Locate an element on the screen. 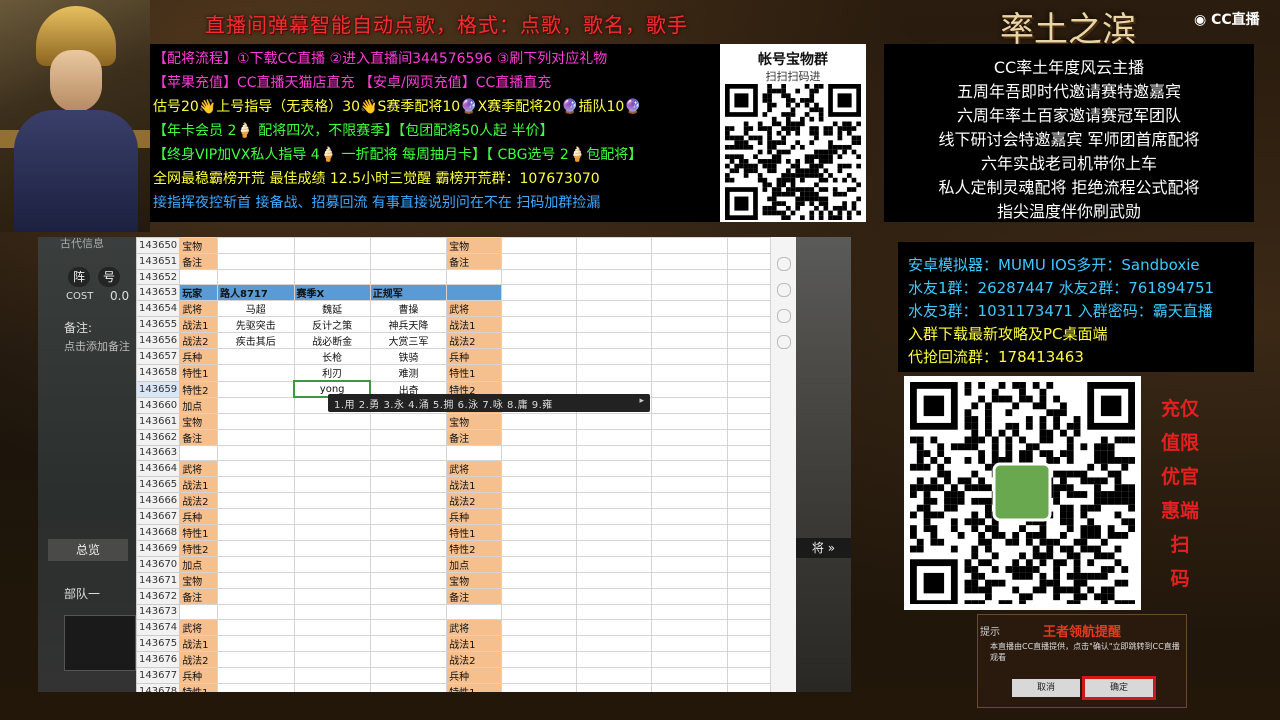 The image size is (1280, 720). row-number: 143669 is located at coordinates (158, 548).